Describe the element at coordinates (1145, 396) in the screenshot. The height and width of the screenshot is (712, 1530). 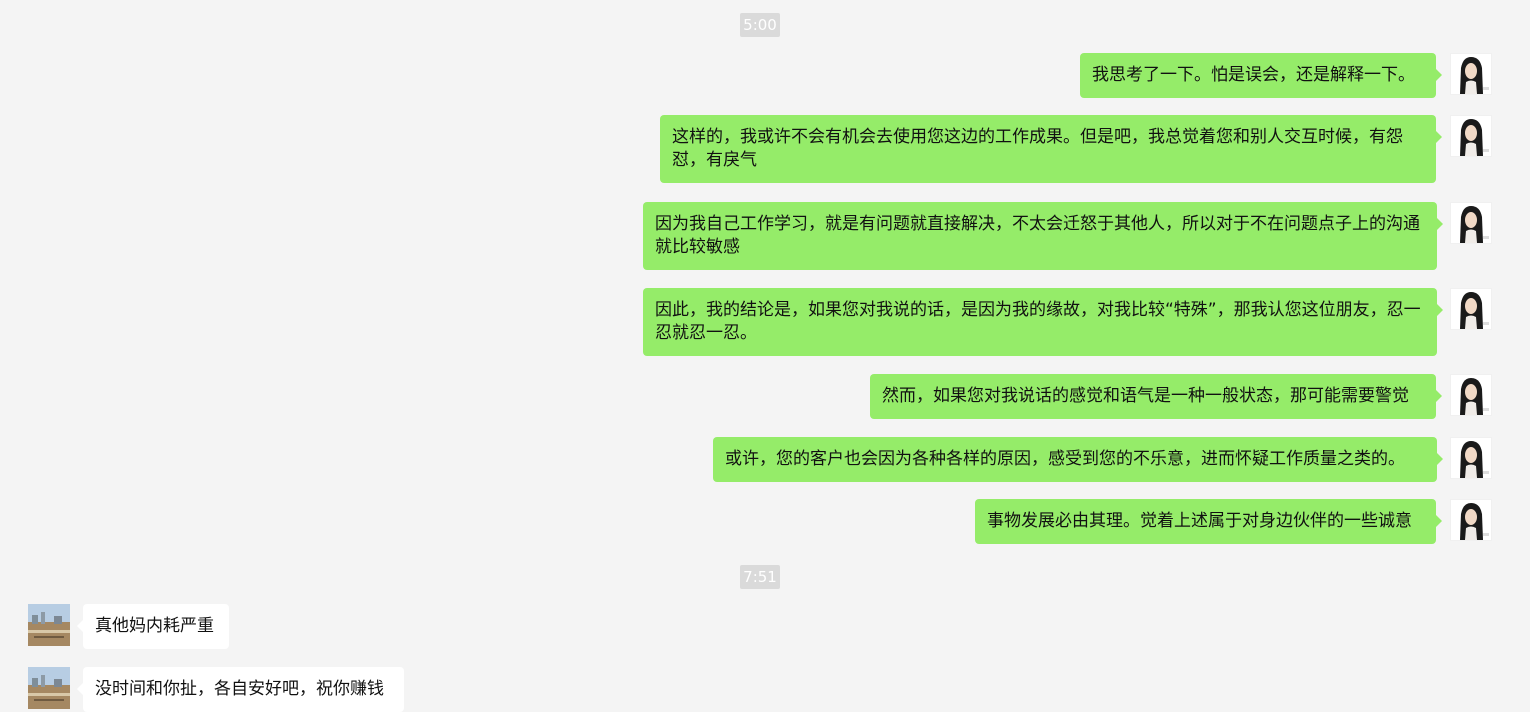
I see `message-text: 然而，如果您对我说话的感觉和语气是一种一般状态，那可能需要警觉` at that location.